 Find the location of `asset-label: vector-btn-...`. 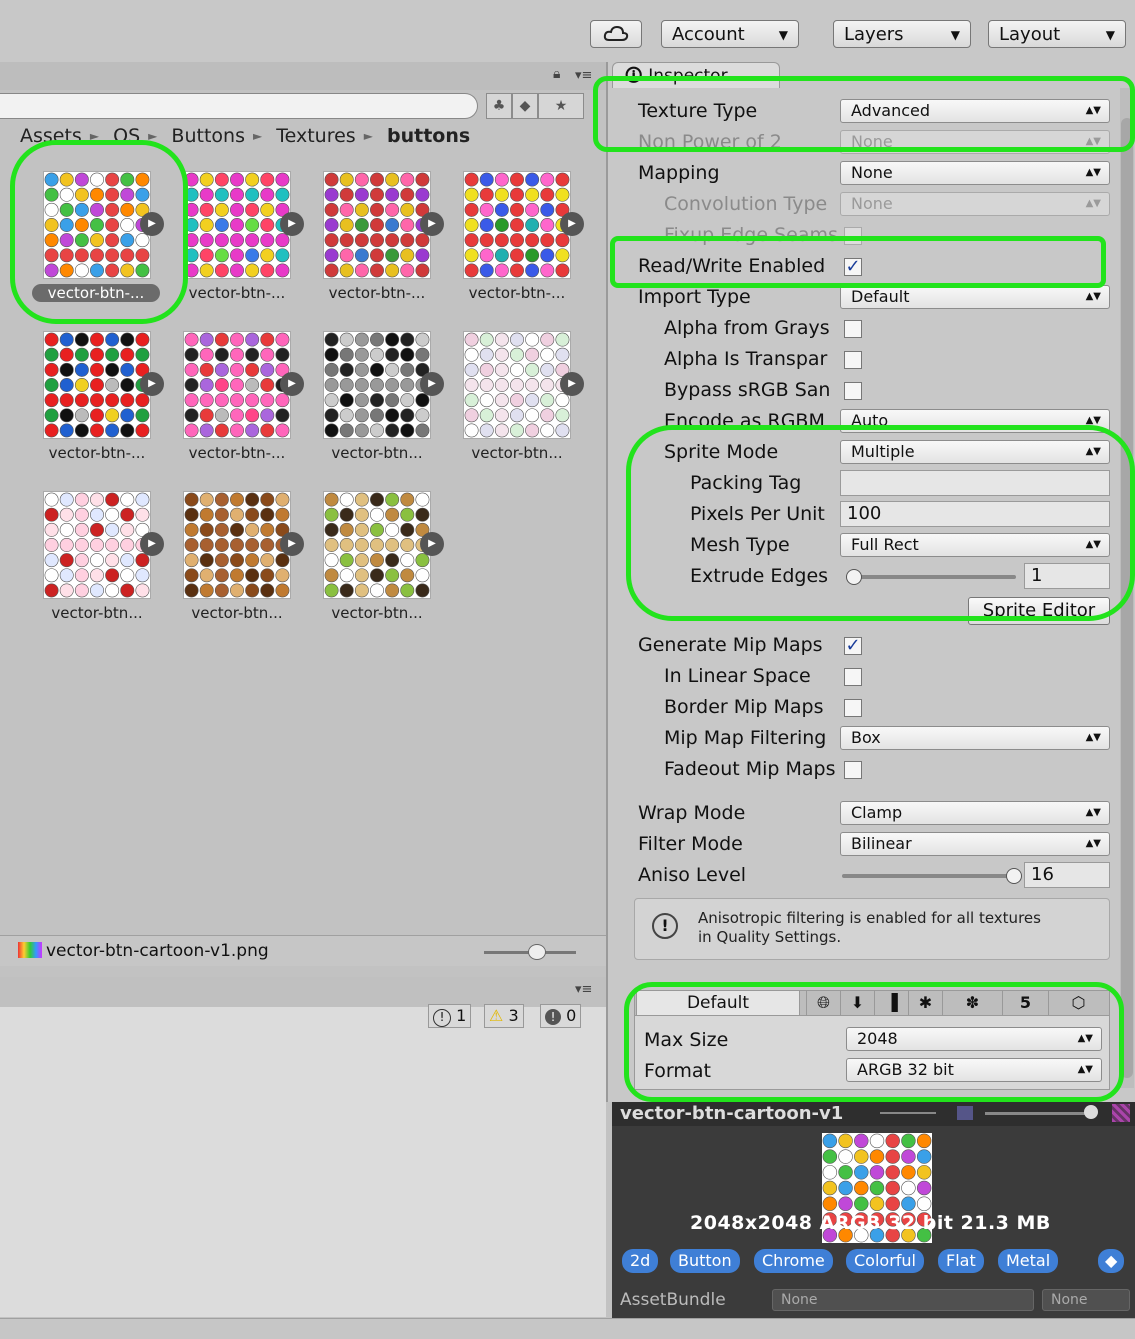

asset-label: vector-btn-... is located at coordinates (97, 453).